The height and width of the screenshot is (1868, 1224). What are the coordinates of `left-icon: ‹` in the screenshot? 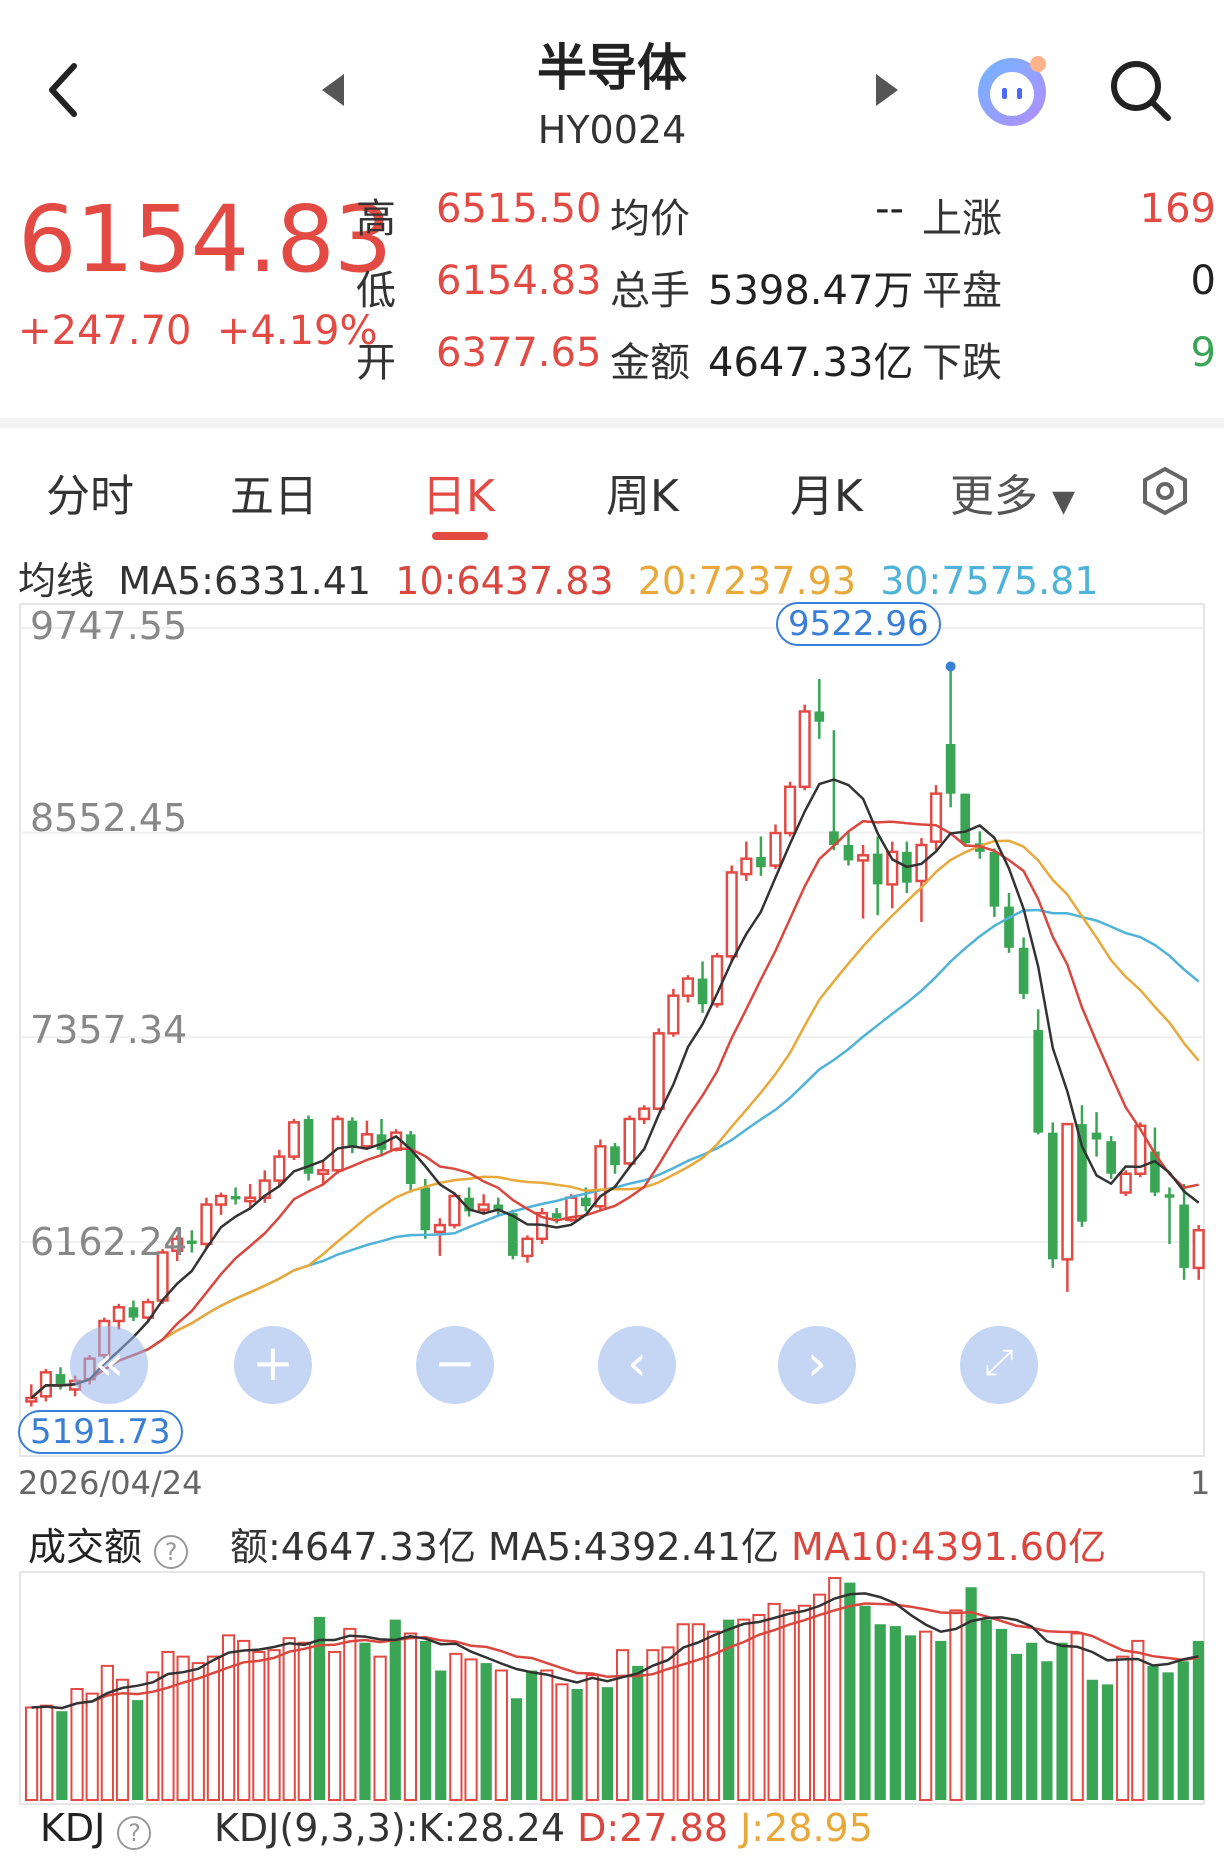 It's located at (637, 1365).